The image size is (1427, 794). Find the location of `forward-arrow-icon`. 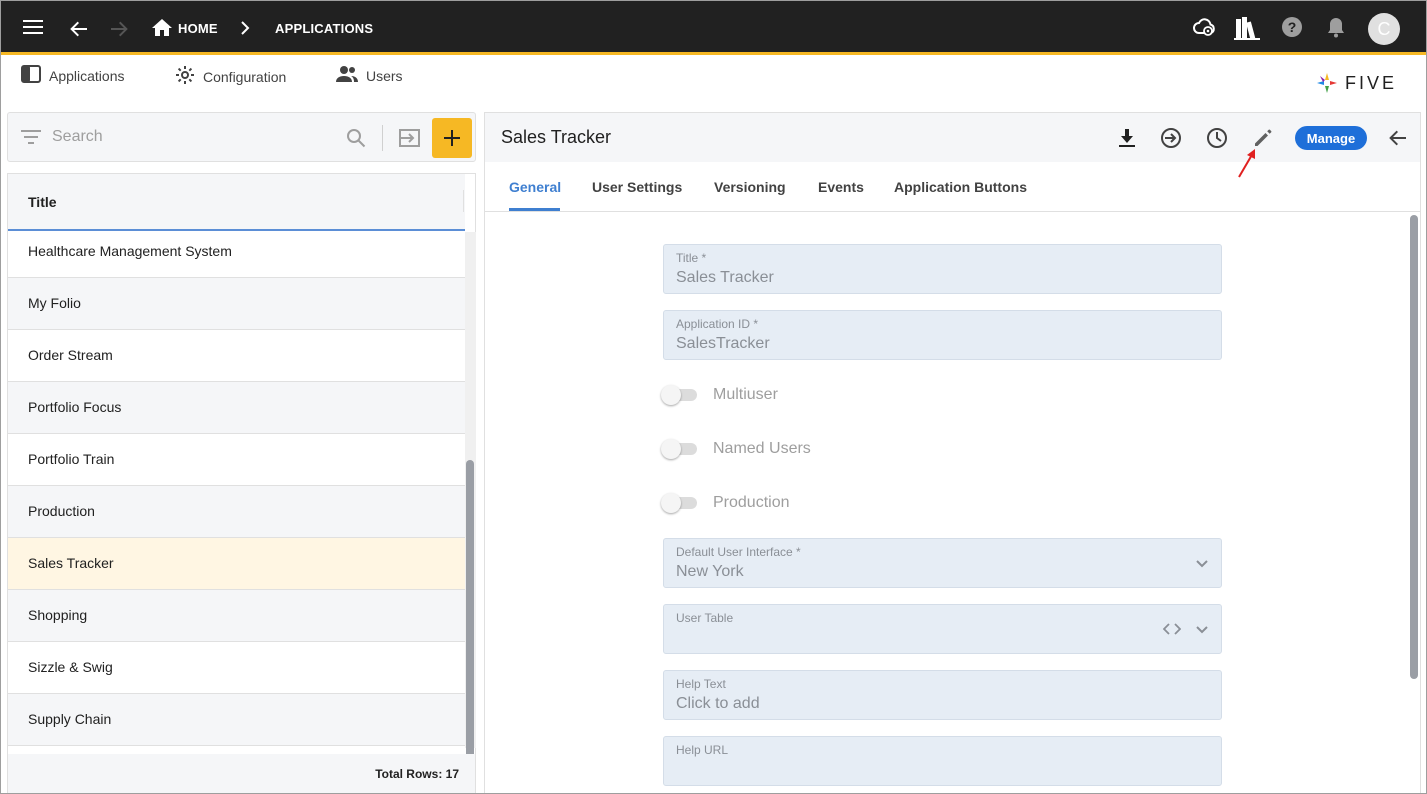

forward-arrow-icon is located at coordinates (119, 29).